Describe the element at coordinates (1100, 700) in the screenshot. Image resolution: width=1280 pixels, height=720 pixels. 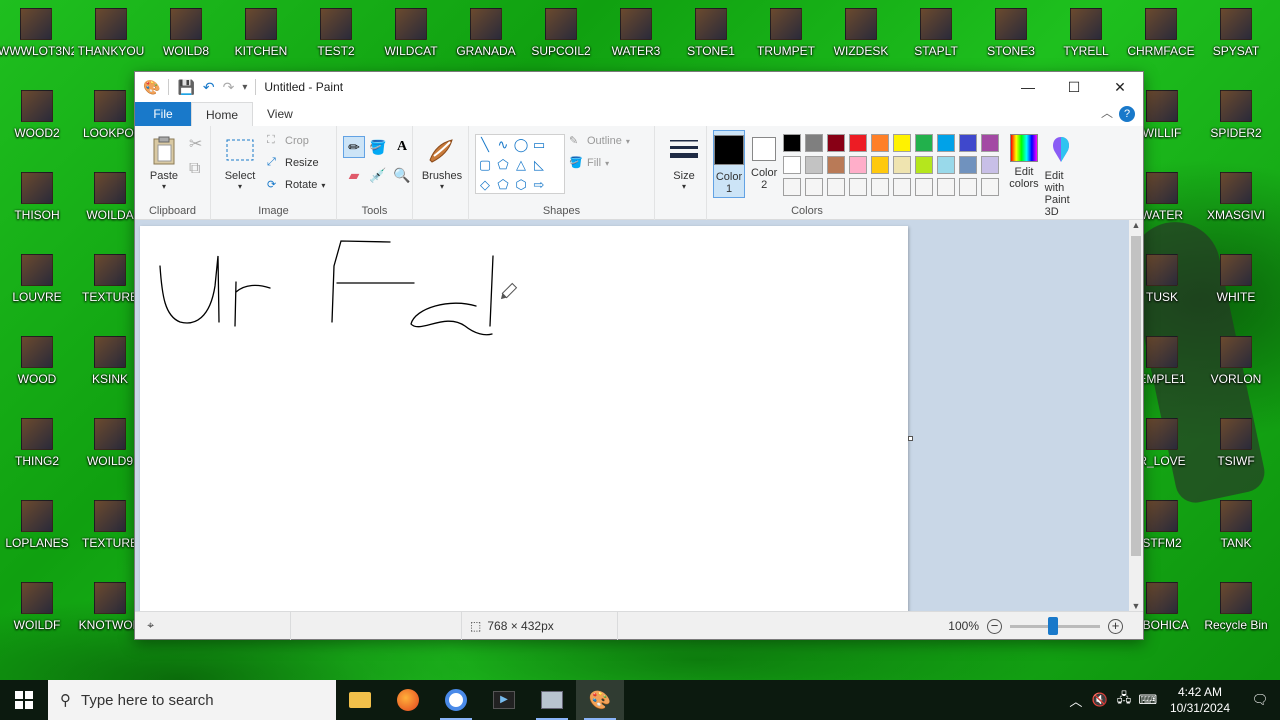
I see `volume-muted-icon: 🔇` at that location.